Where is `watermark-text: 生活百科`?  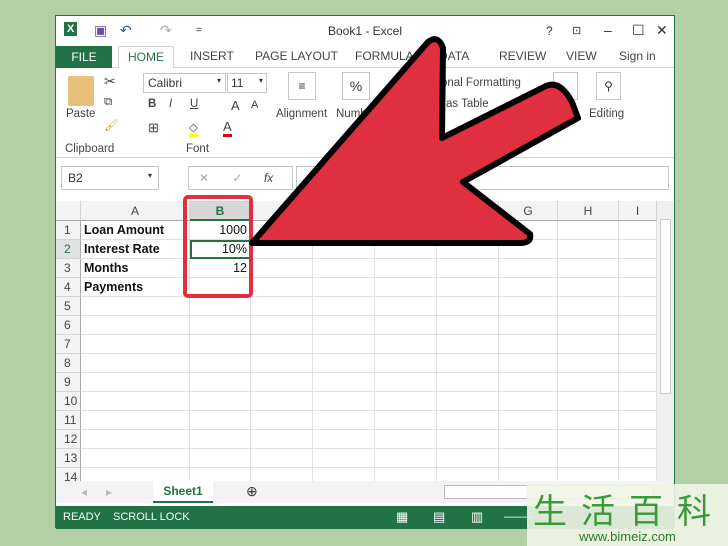 watermark-text: 生活百科 is located at coordinates (629, 512).